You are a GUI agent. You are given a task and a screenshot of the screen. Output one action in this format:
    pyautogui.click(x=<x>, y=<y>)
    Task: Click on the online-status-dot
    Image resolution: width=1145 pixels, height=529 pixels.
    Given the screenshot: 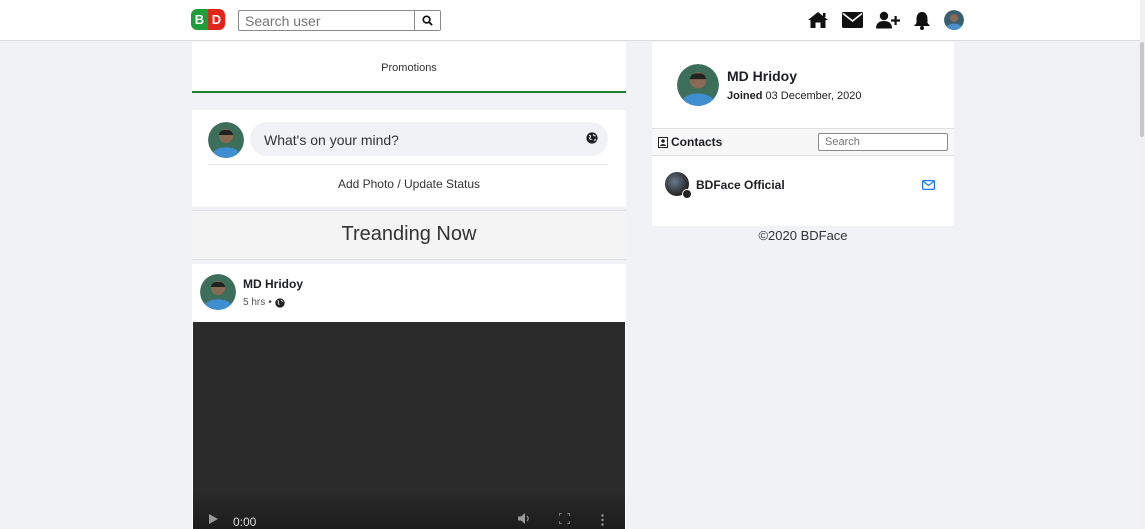 What is the action you would take?
    pyautogui.click(x=687, y=194)
    